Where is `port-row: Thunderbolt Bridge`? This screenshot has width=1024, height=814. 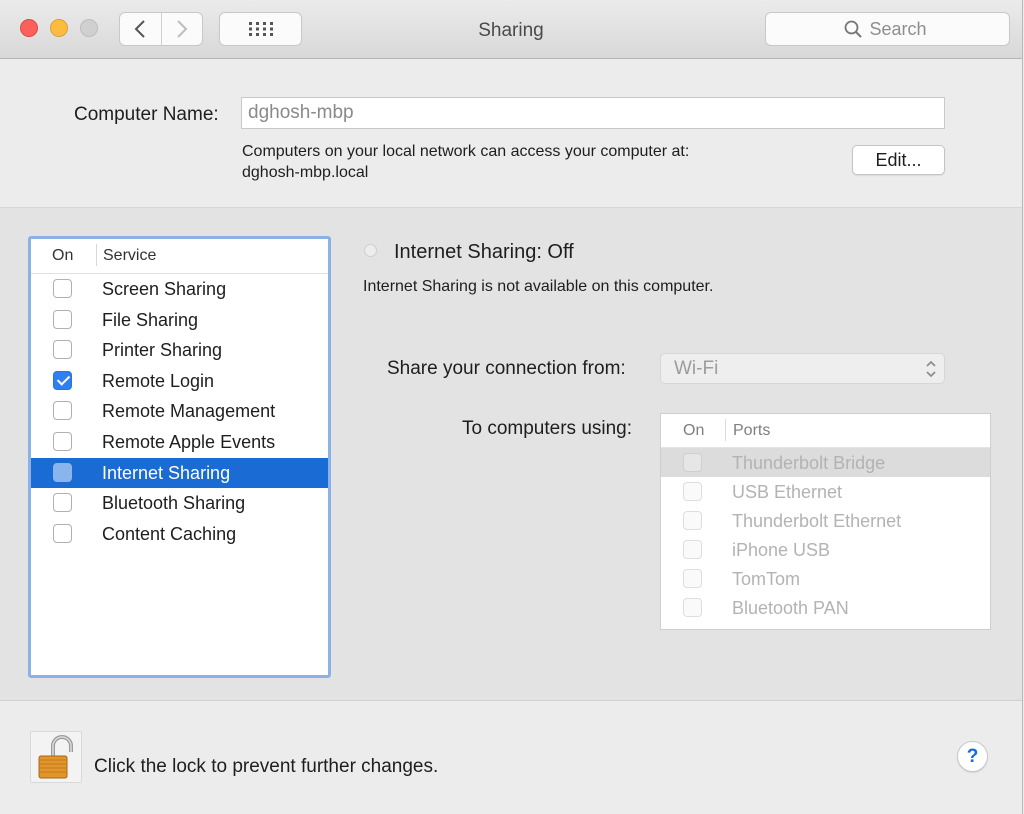 port-row: Thunderbolt Bridge is located at coordinates (825, 462).